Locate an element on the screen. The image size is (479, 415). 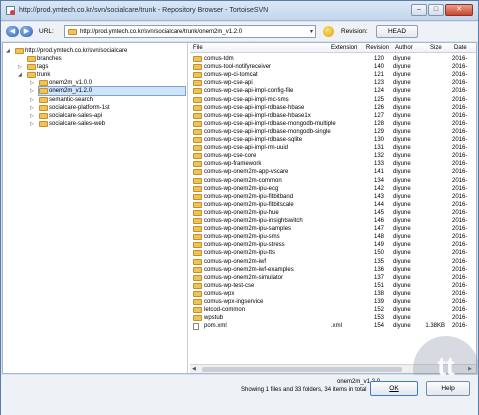
file-name: comus-wp-onem2m-ipu-ecg is located at coordinates (241, 188).